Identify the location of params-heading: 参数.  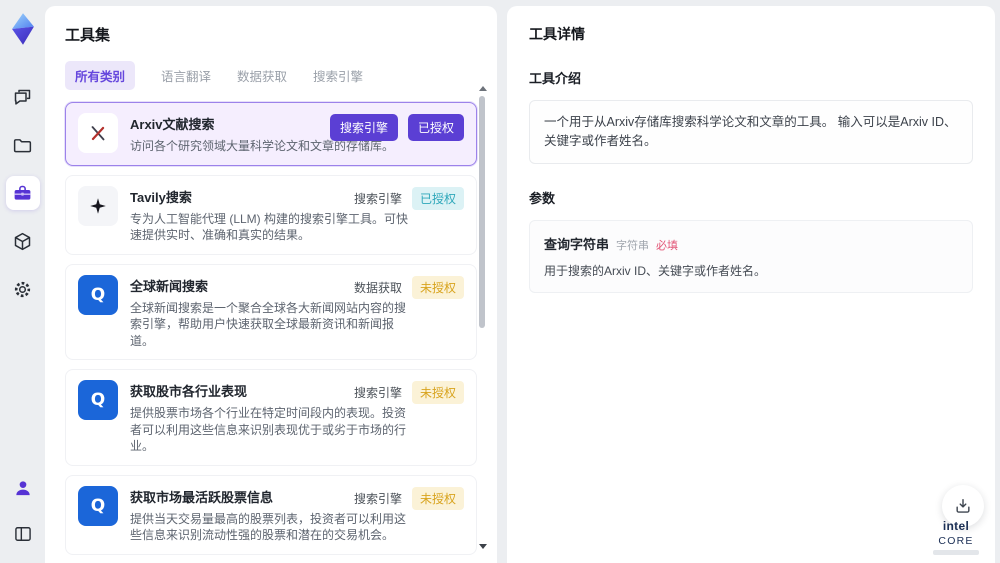
(542, 198).